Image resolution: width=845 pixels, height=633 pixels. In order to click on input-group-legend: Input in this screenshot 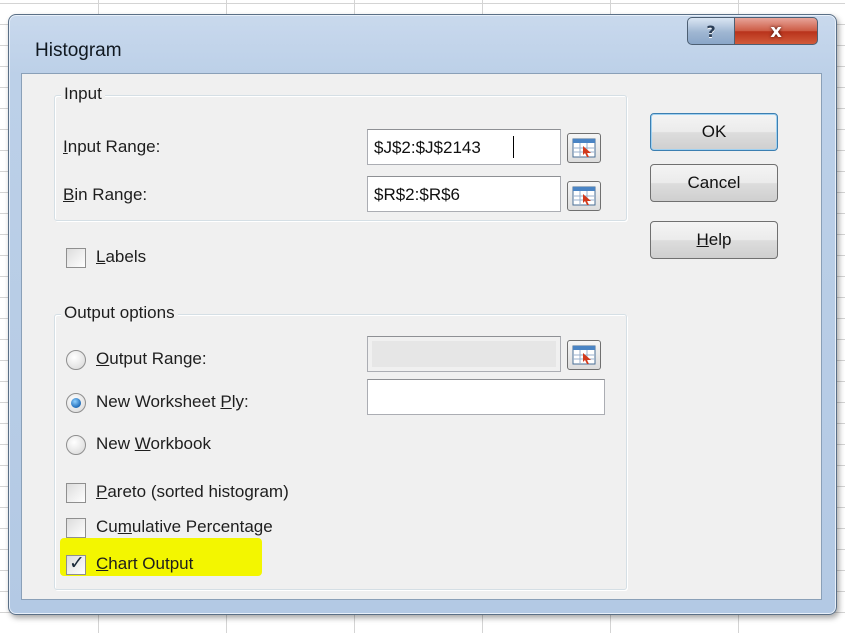, I will do `click(83, 94)`.